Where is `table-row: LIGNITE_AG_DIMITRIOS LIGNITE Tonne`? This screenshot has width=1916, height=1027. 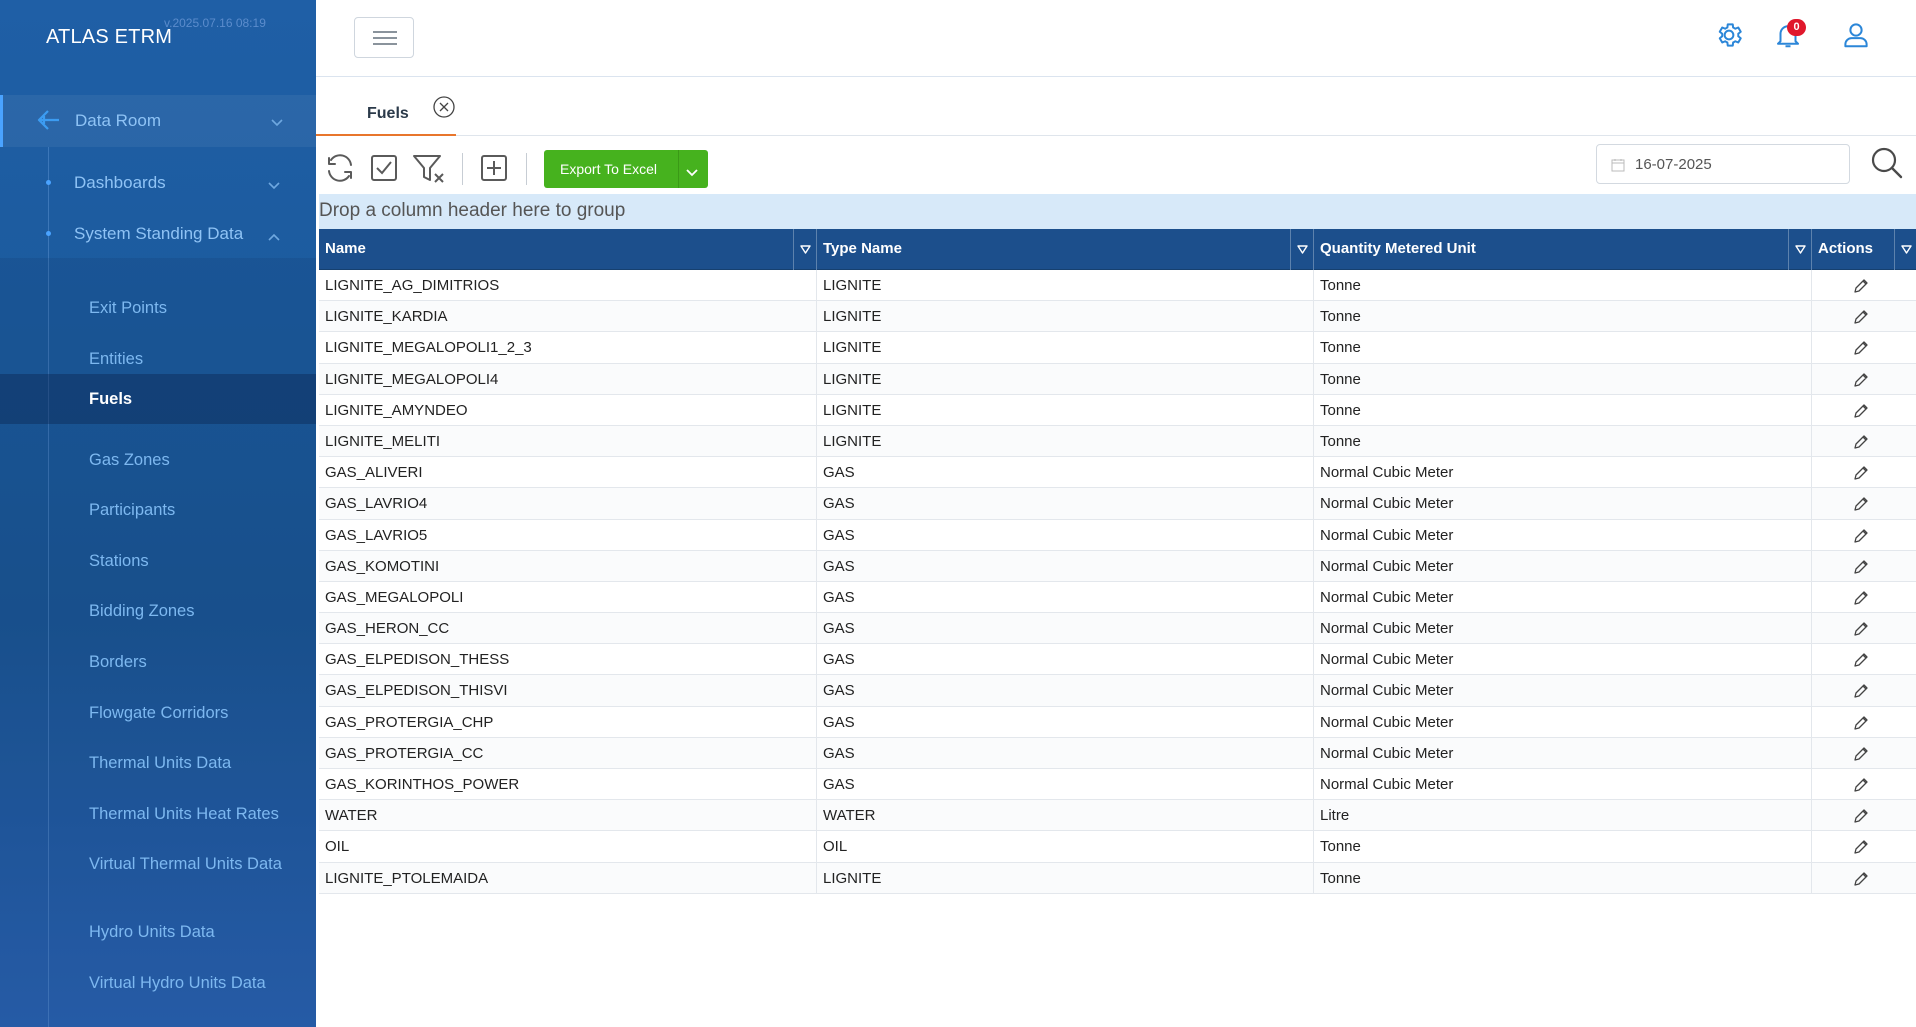 table-row: LIGNITE_AG_DIMITRIOS LIGNITE Tonne is located at coordinates (1117, 286).